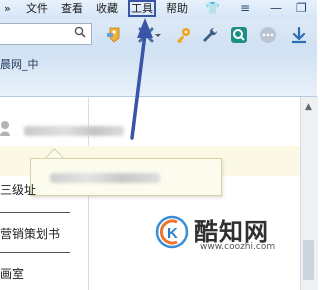 This screenshot has width=320, height=290. Describe the element at coordinates (46, 34) in the screenshot. I see `address-bar` at that location.